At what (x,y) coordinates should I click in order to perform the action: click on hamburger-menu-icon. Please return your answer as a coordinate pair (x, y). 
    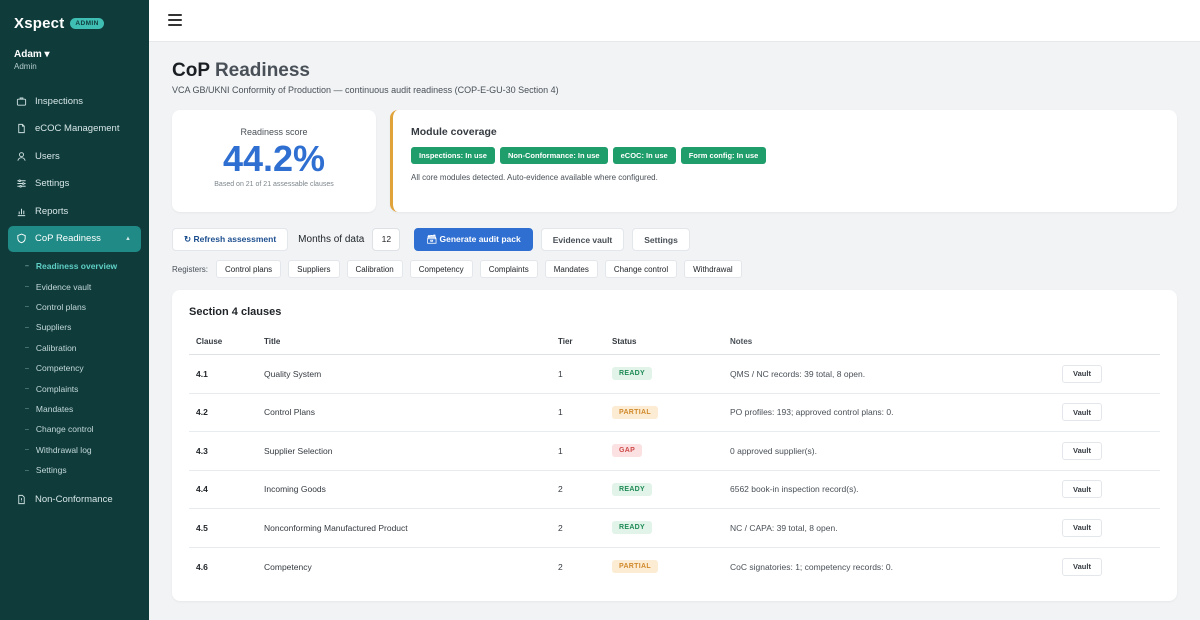
    Looking at the image, I should click on (175, 20).